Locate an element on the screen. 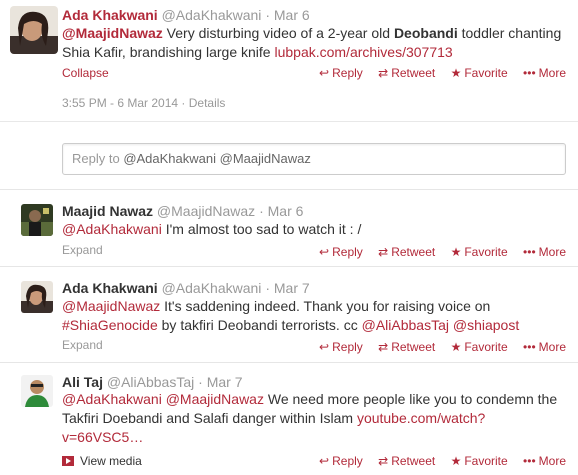 The height and width of the screenshot is (475, 578). tweet-timestamp: 3:55 PM - 6 Mar 2014 is located at coordinates (120, 103).